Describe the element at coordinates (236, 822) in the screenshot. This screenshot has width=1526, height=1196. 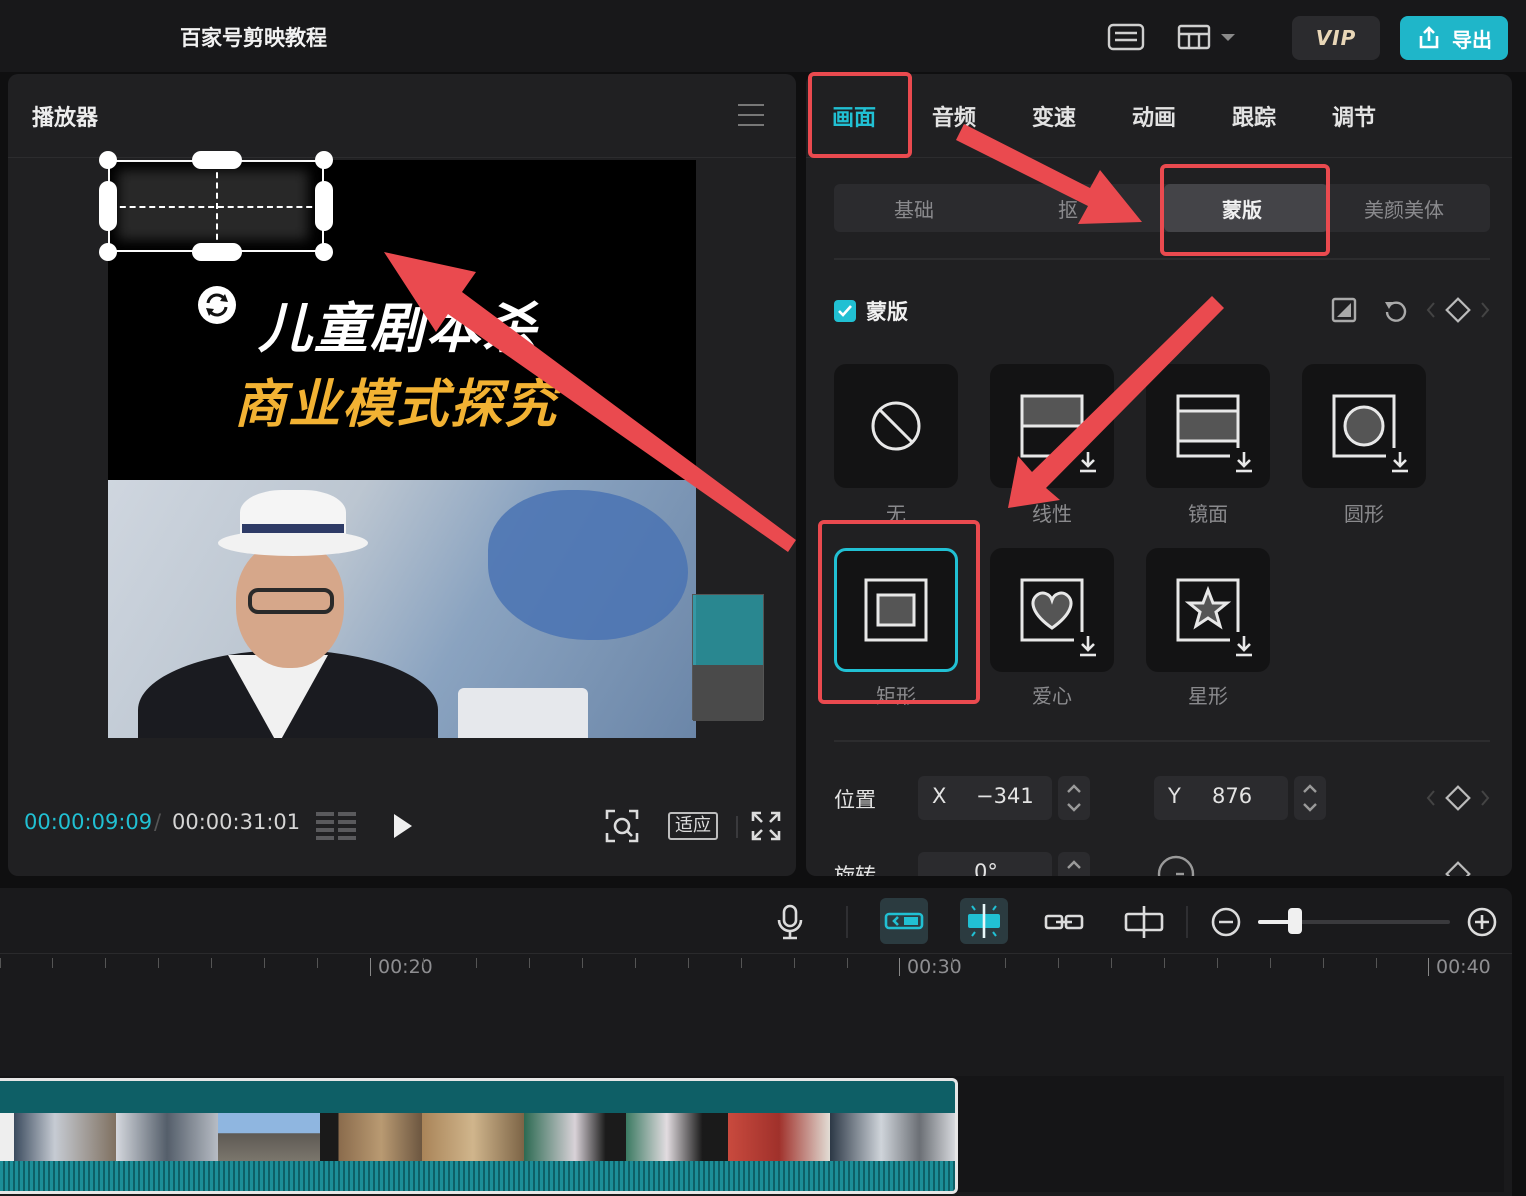
I see `total-time: 00:00:31:01` at that location.